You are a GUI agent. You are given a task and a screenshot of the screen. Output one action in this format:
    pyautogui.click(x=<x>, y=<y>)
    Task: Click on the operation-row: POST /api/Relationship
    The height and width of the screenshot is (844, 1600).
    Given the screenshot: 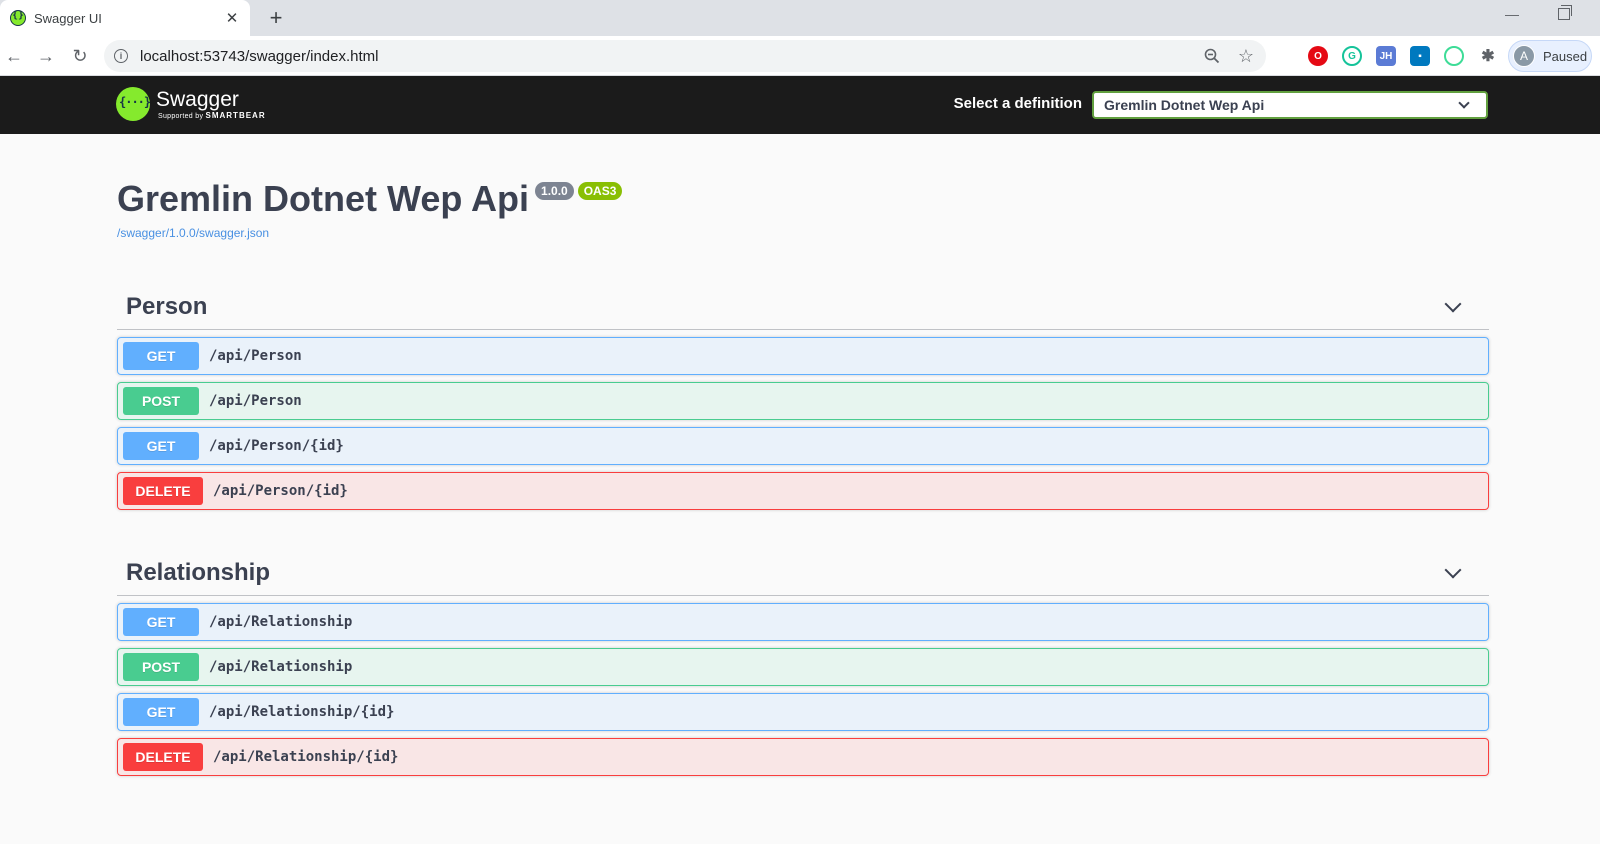 What is the action you would take?
    pyautogui.click(x=803, y=667)
    